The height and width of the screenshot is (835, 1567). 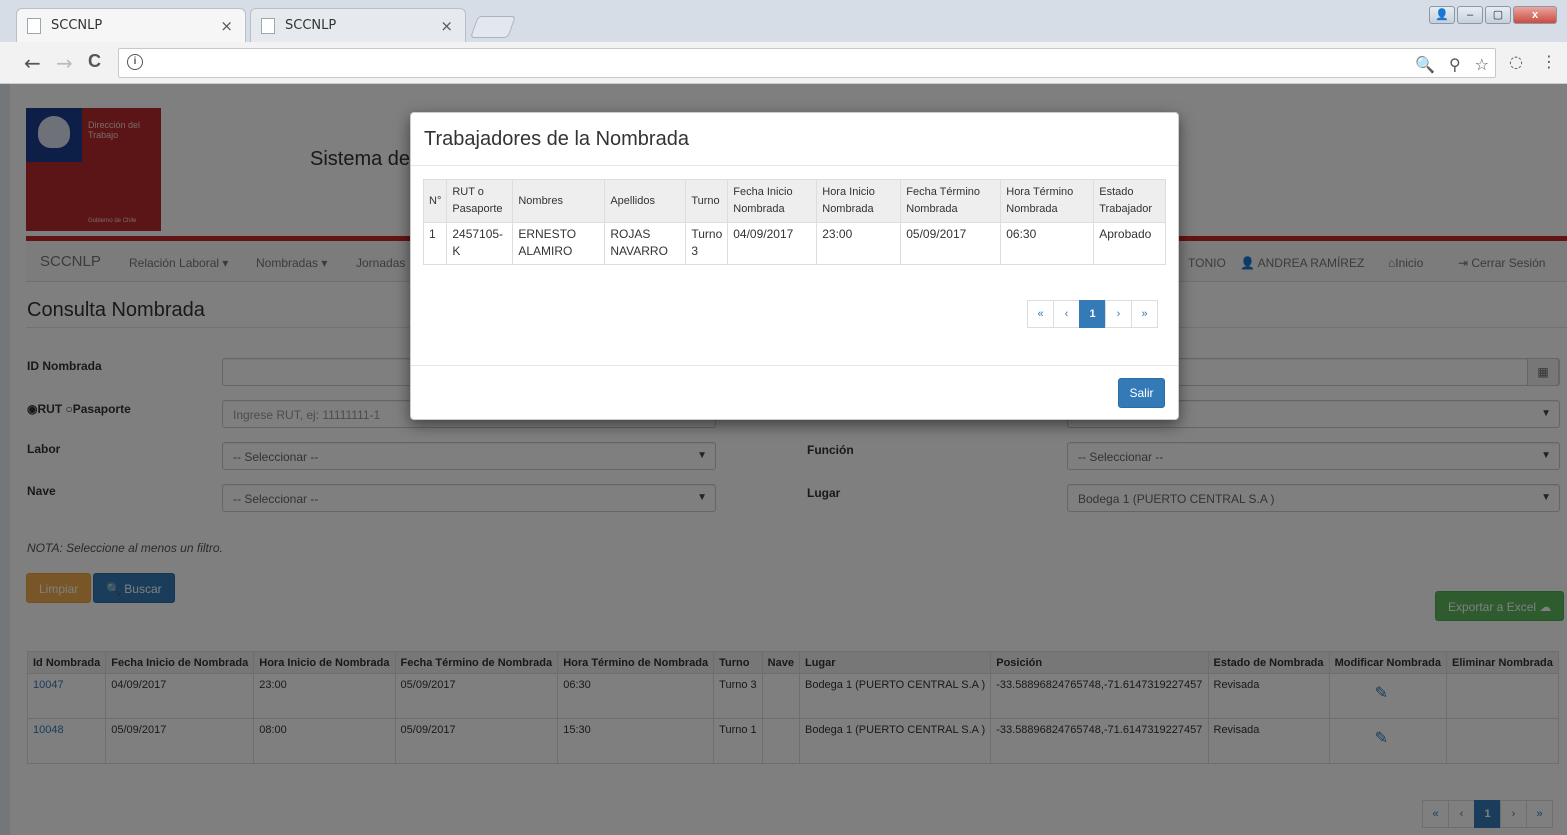 I want to click on browser-toolbar: ← → C i 🔍 ⚲ ☆ ◌ ⋮, so click(x=783, y=63).